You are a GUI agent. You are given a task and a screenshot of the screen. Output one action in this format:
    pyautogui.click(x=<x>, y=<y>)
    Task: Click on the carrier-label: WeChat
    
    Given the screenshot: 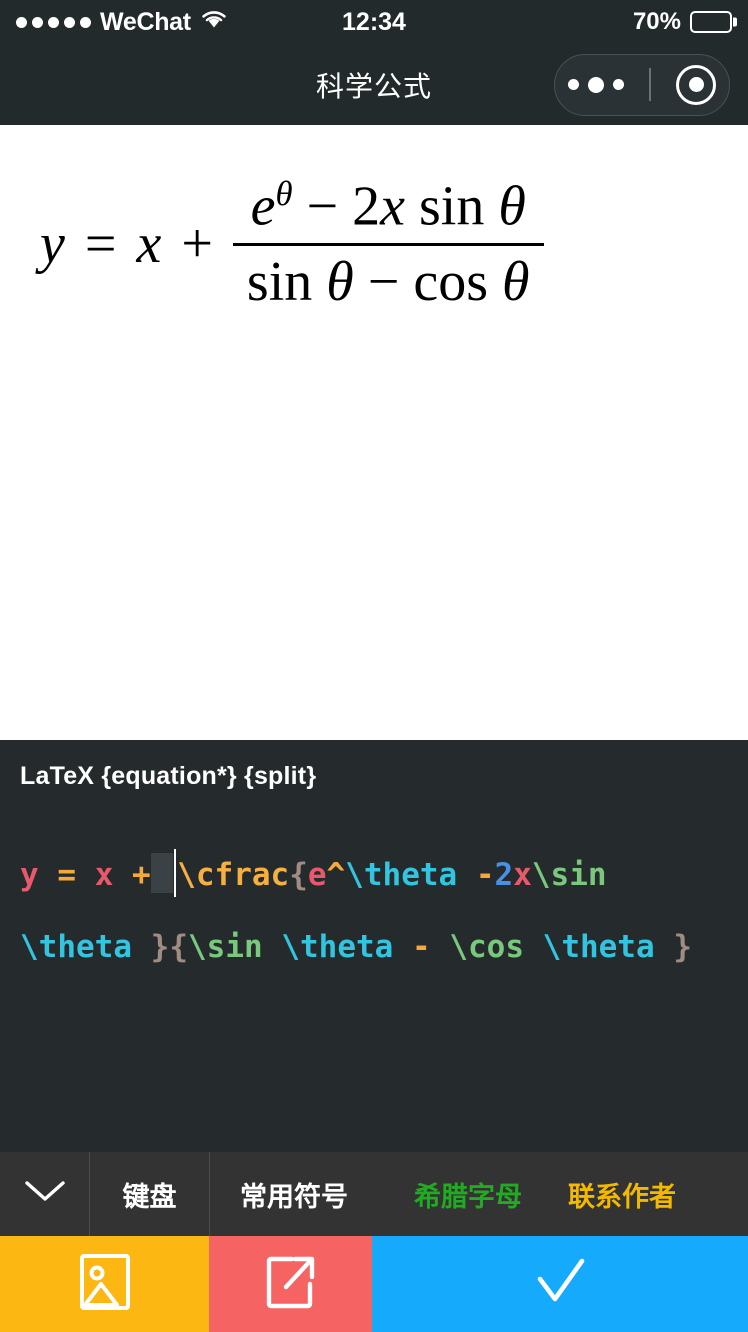 What is the action you would take?
    pyautogui.click(x=145, y=21)
    